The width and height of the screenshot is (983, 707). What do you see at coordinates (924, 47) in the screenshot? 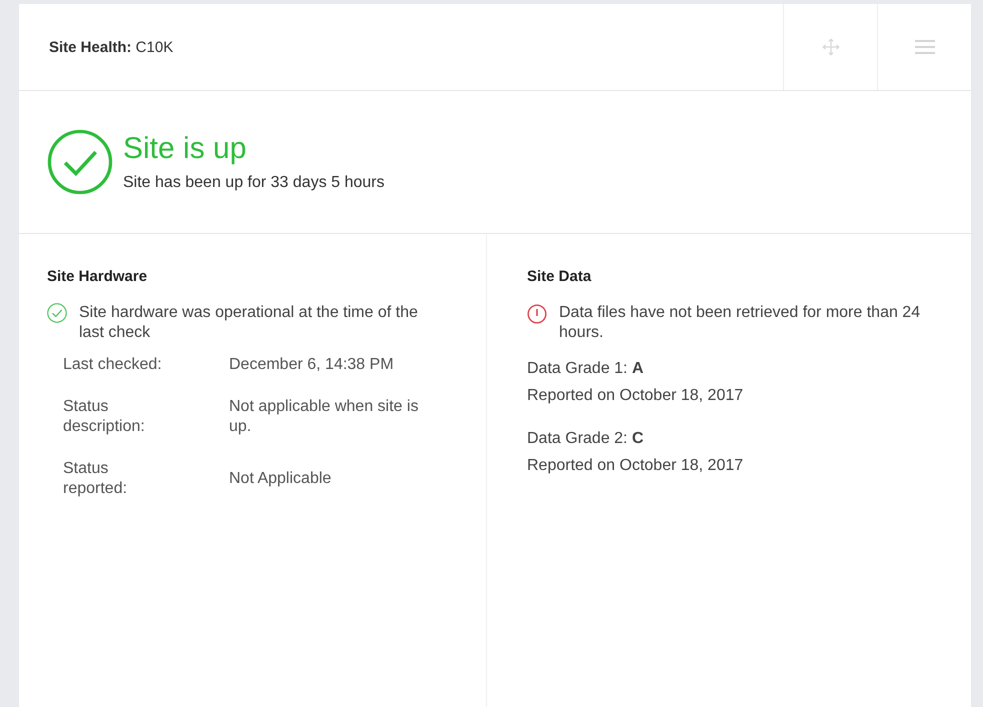
I see `menu-icon` at bounding box center [924, 47].